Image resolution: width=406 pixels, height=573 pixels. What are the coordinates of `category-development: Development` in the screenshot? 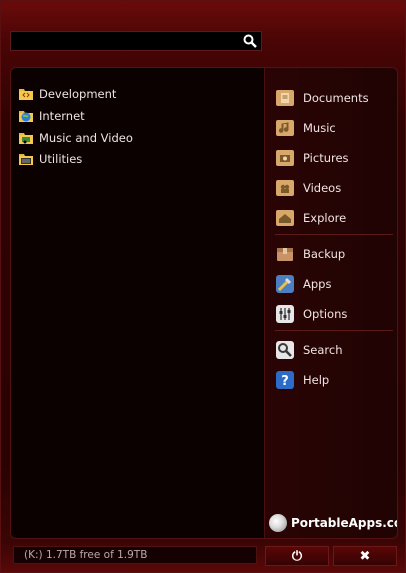 It's located at (67, 94).